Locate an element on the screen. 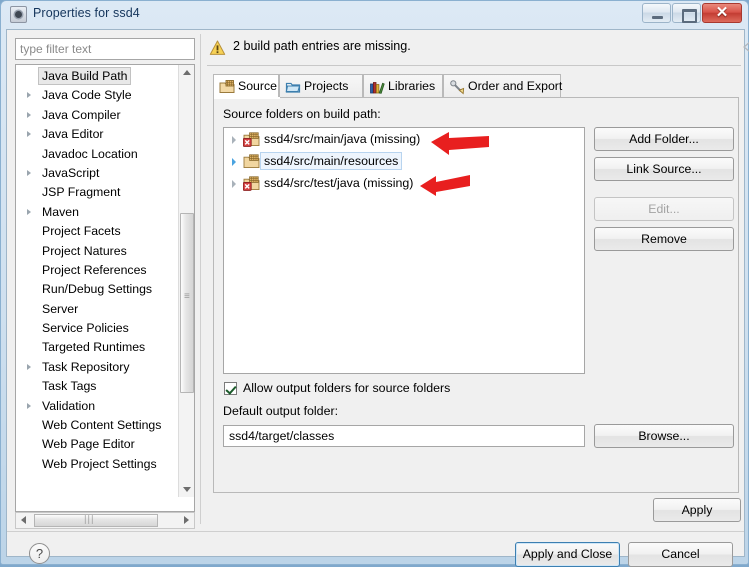  sidebar-item-server: Server is located at coordinates (98, 309).